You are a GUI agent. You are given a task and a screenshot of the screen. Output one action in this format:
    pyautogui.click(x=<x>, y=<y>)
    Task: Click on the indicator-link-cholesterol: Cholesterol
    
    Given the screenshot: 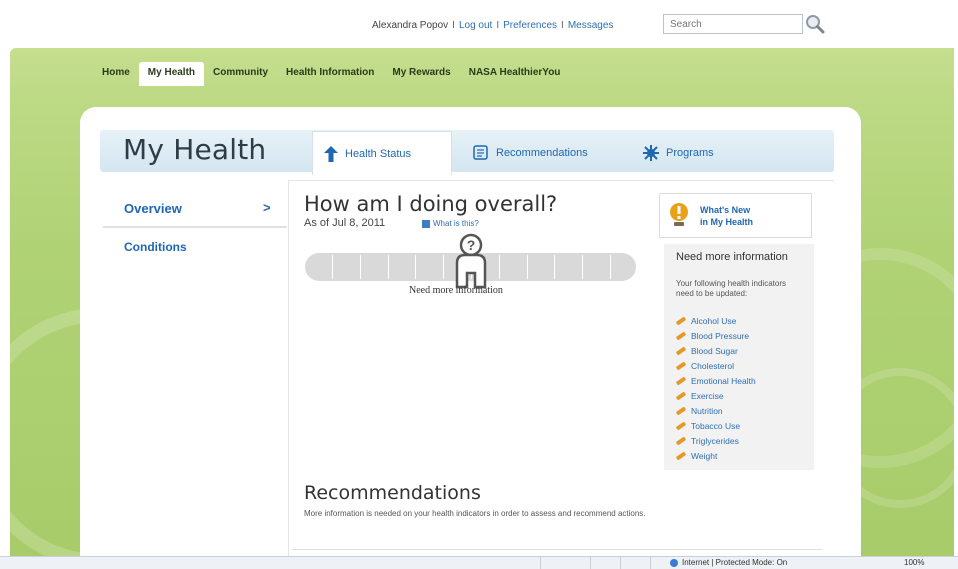 What is the action you would take?
    pyautogui.click(x=715, y=365)
    